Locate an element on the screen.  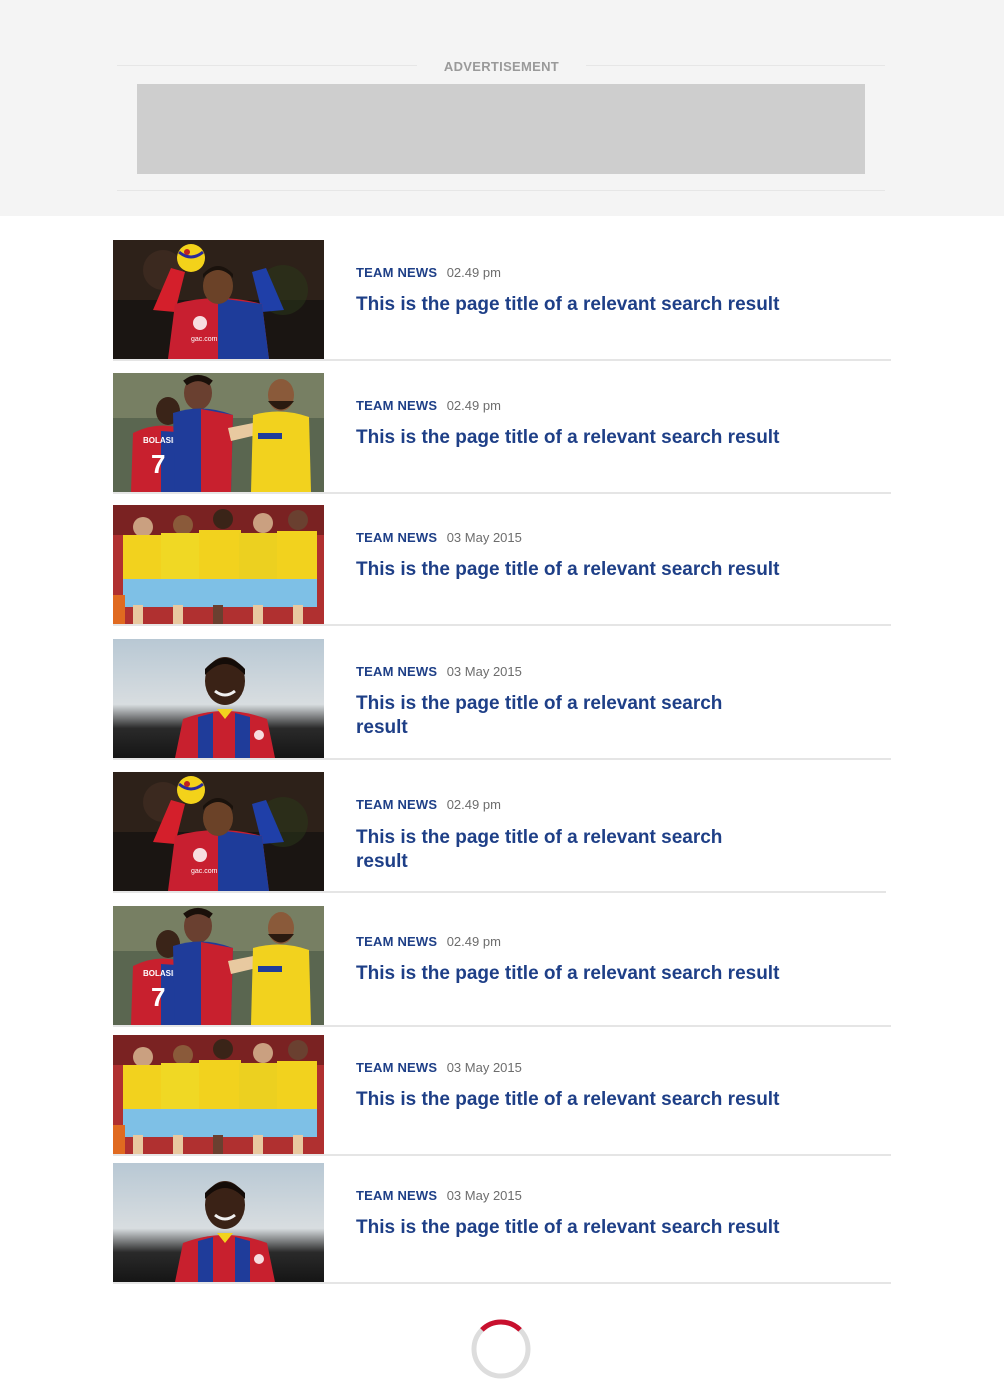
ad-divider-left is located at coordinates (267, 65).